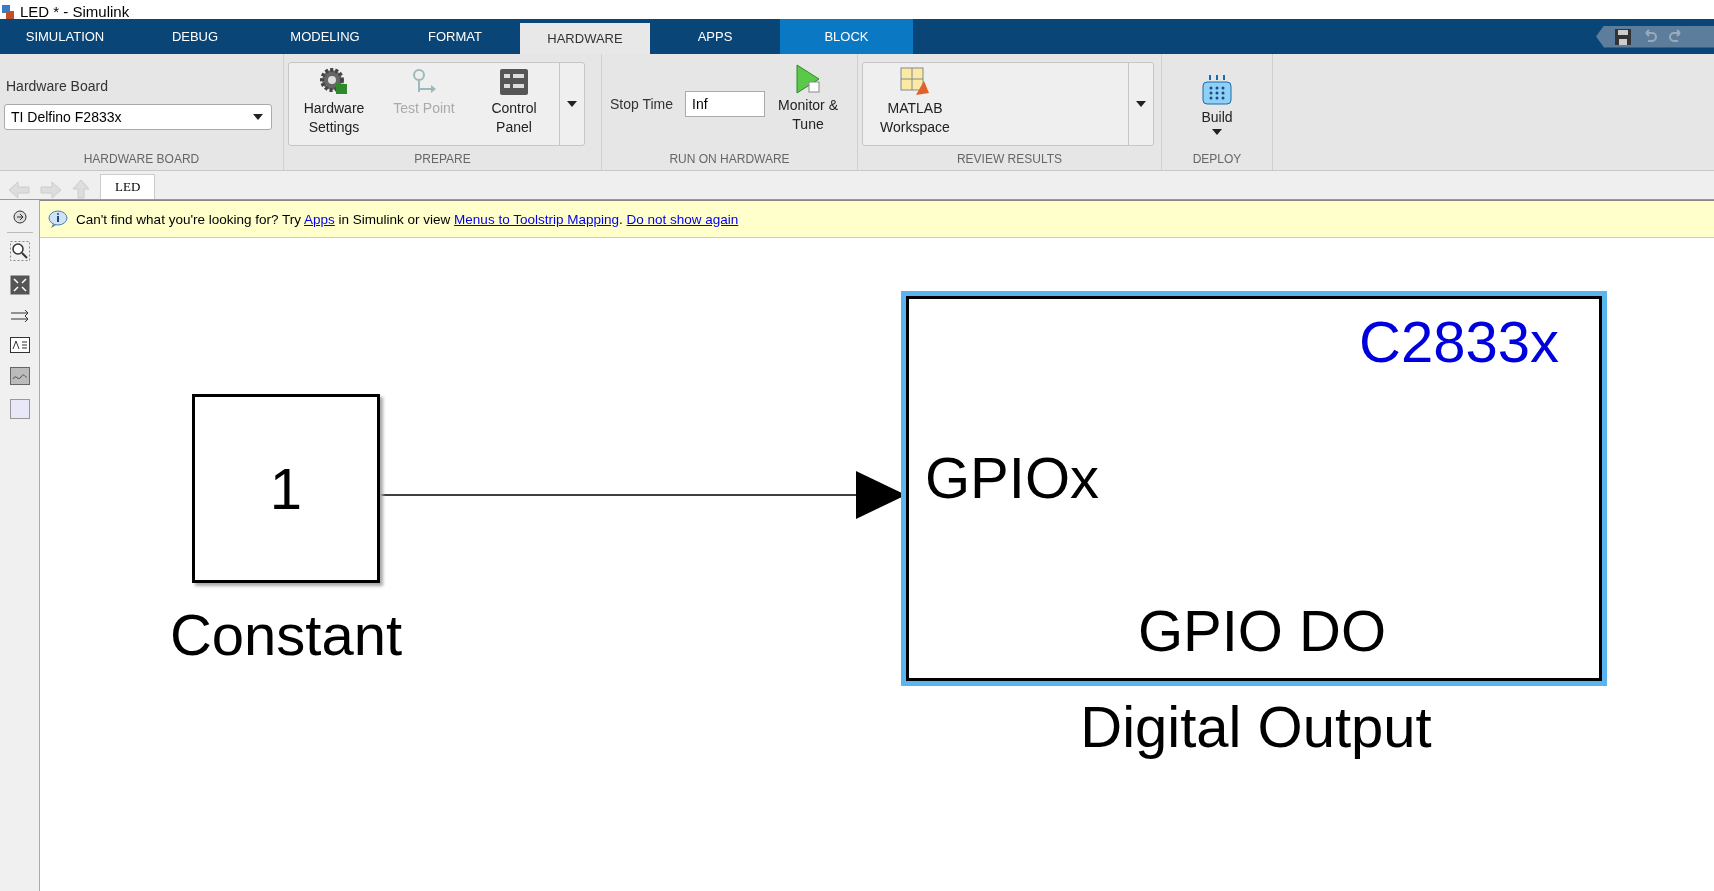 The height and width of the screenshot is (891, 1714). I want to click on target-label: C2833x, so click(1459, 342).